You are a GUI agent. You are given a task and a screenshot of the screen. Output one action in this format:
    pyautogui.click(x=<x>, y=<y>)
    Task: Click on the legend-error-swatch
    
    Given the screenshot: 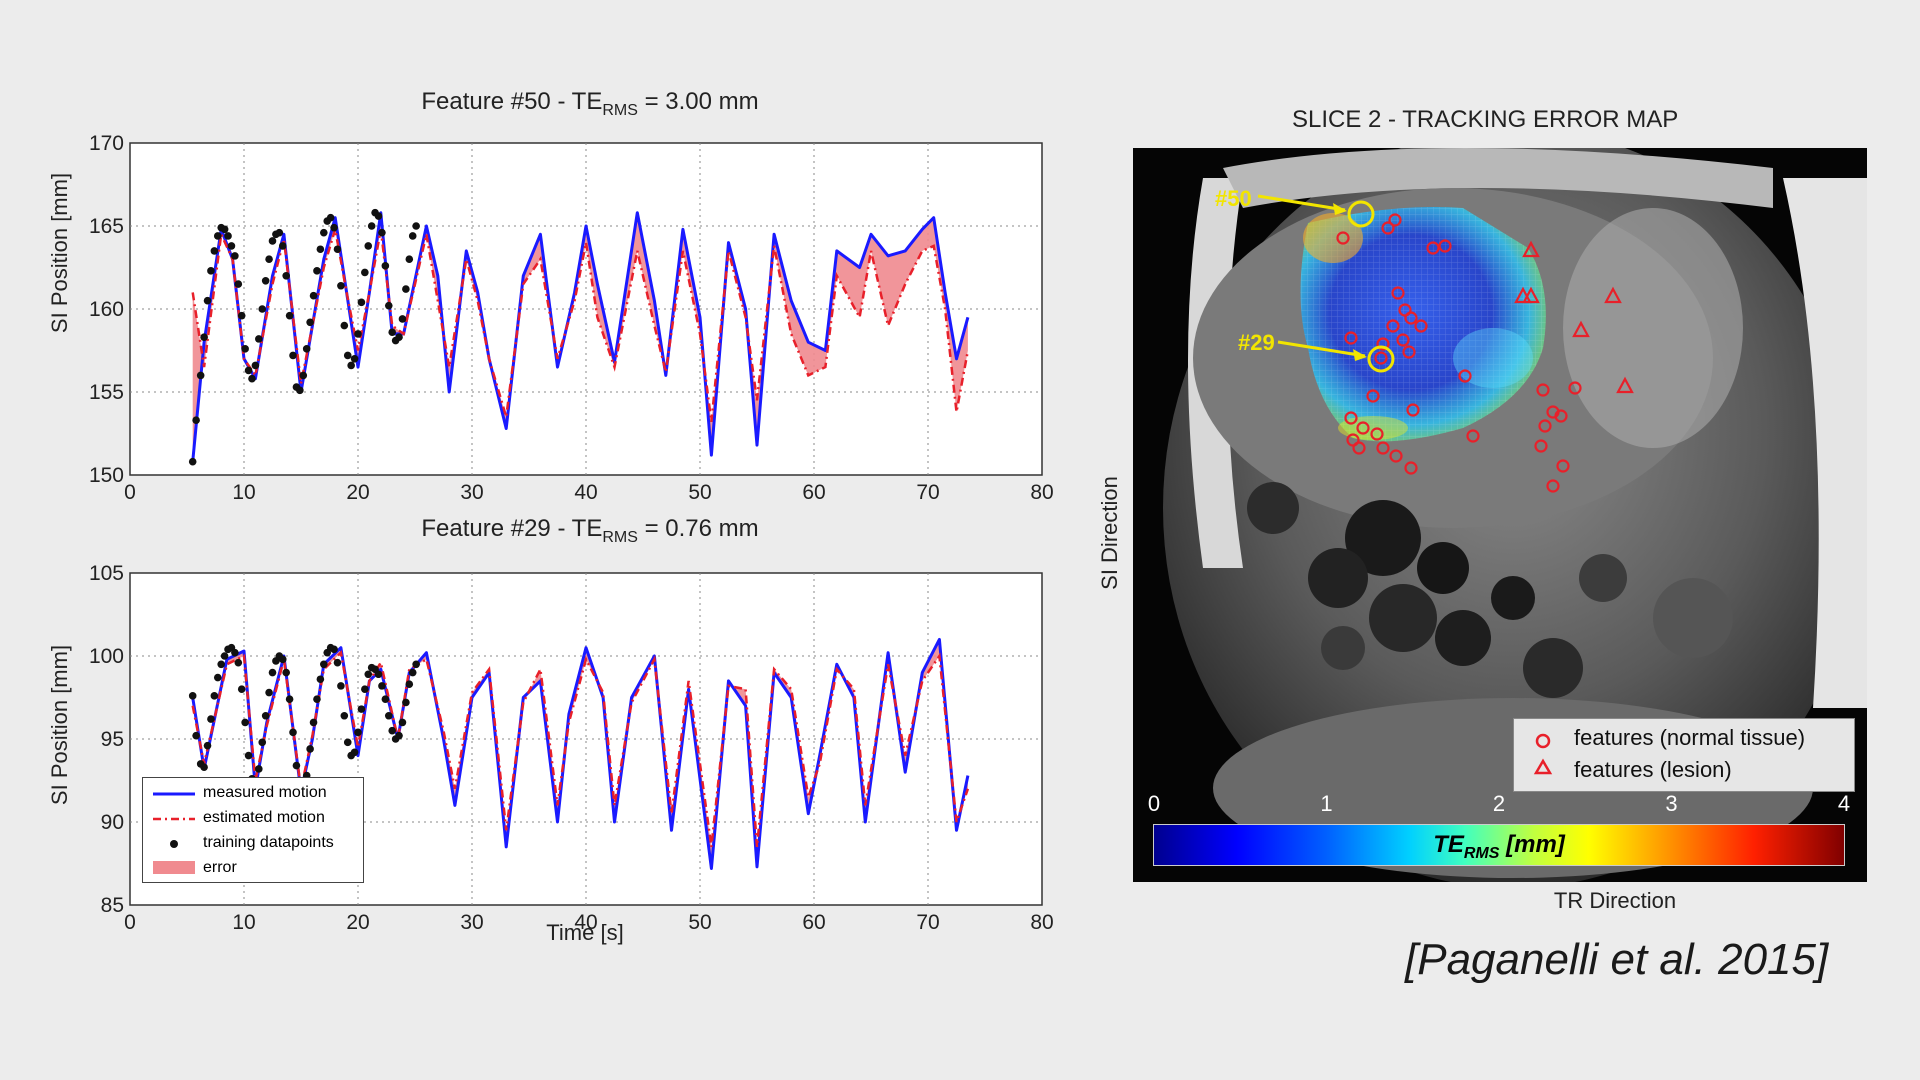 What is the action you would take?
    pyautogui.click(x=174, y=867)
    